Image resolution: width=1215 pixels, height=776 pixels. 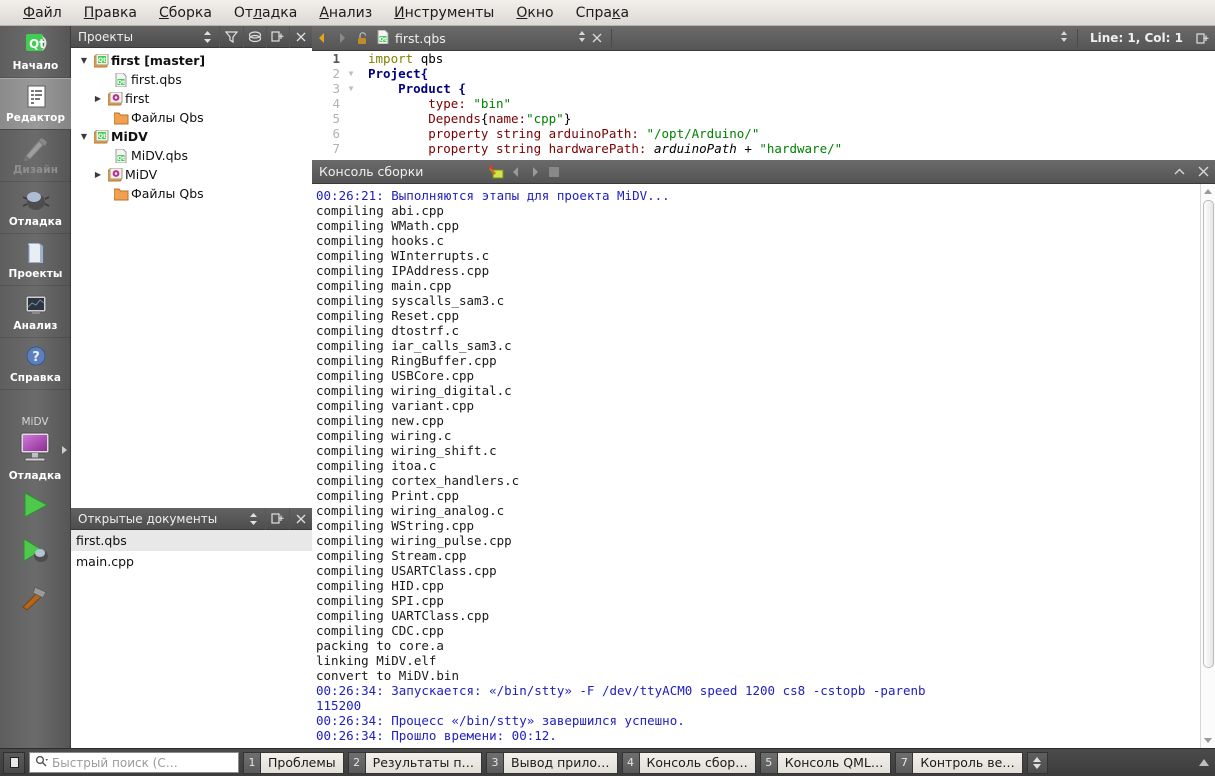 What do you see at coordinates (231, 37) in the screenshot?
I see `filter-icon` at bounding box center [231, 37].